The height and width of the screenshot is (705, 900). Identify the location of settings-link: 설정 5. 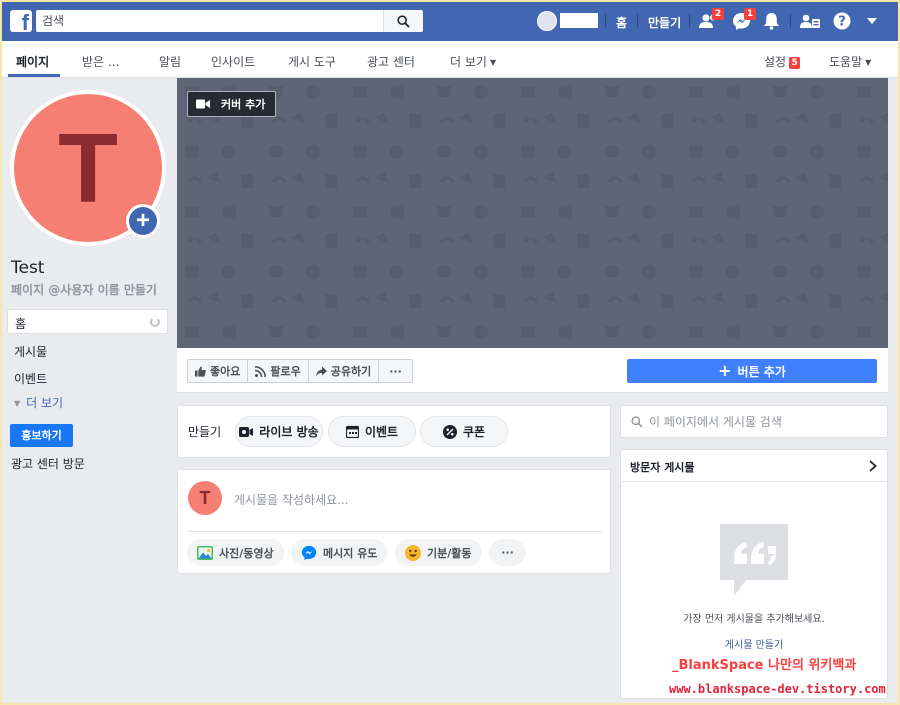
(782, 61).